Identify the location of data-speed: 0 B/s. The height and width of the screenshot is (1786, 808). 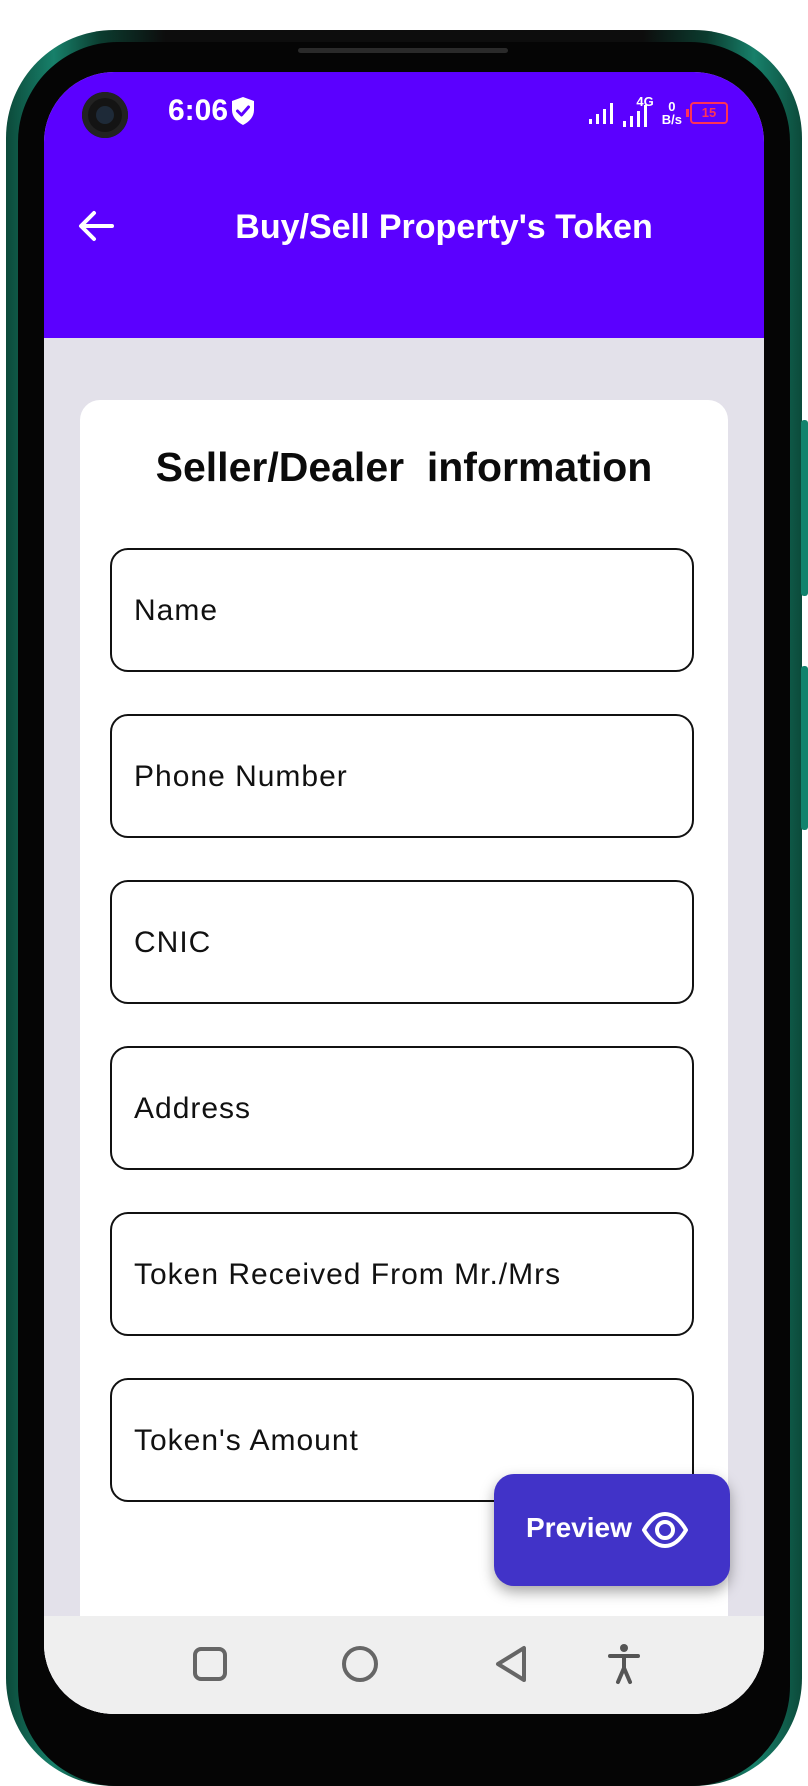
(672, 113).